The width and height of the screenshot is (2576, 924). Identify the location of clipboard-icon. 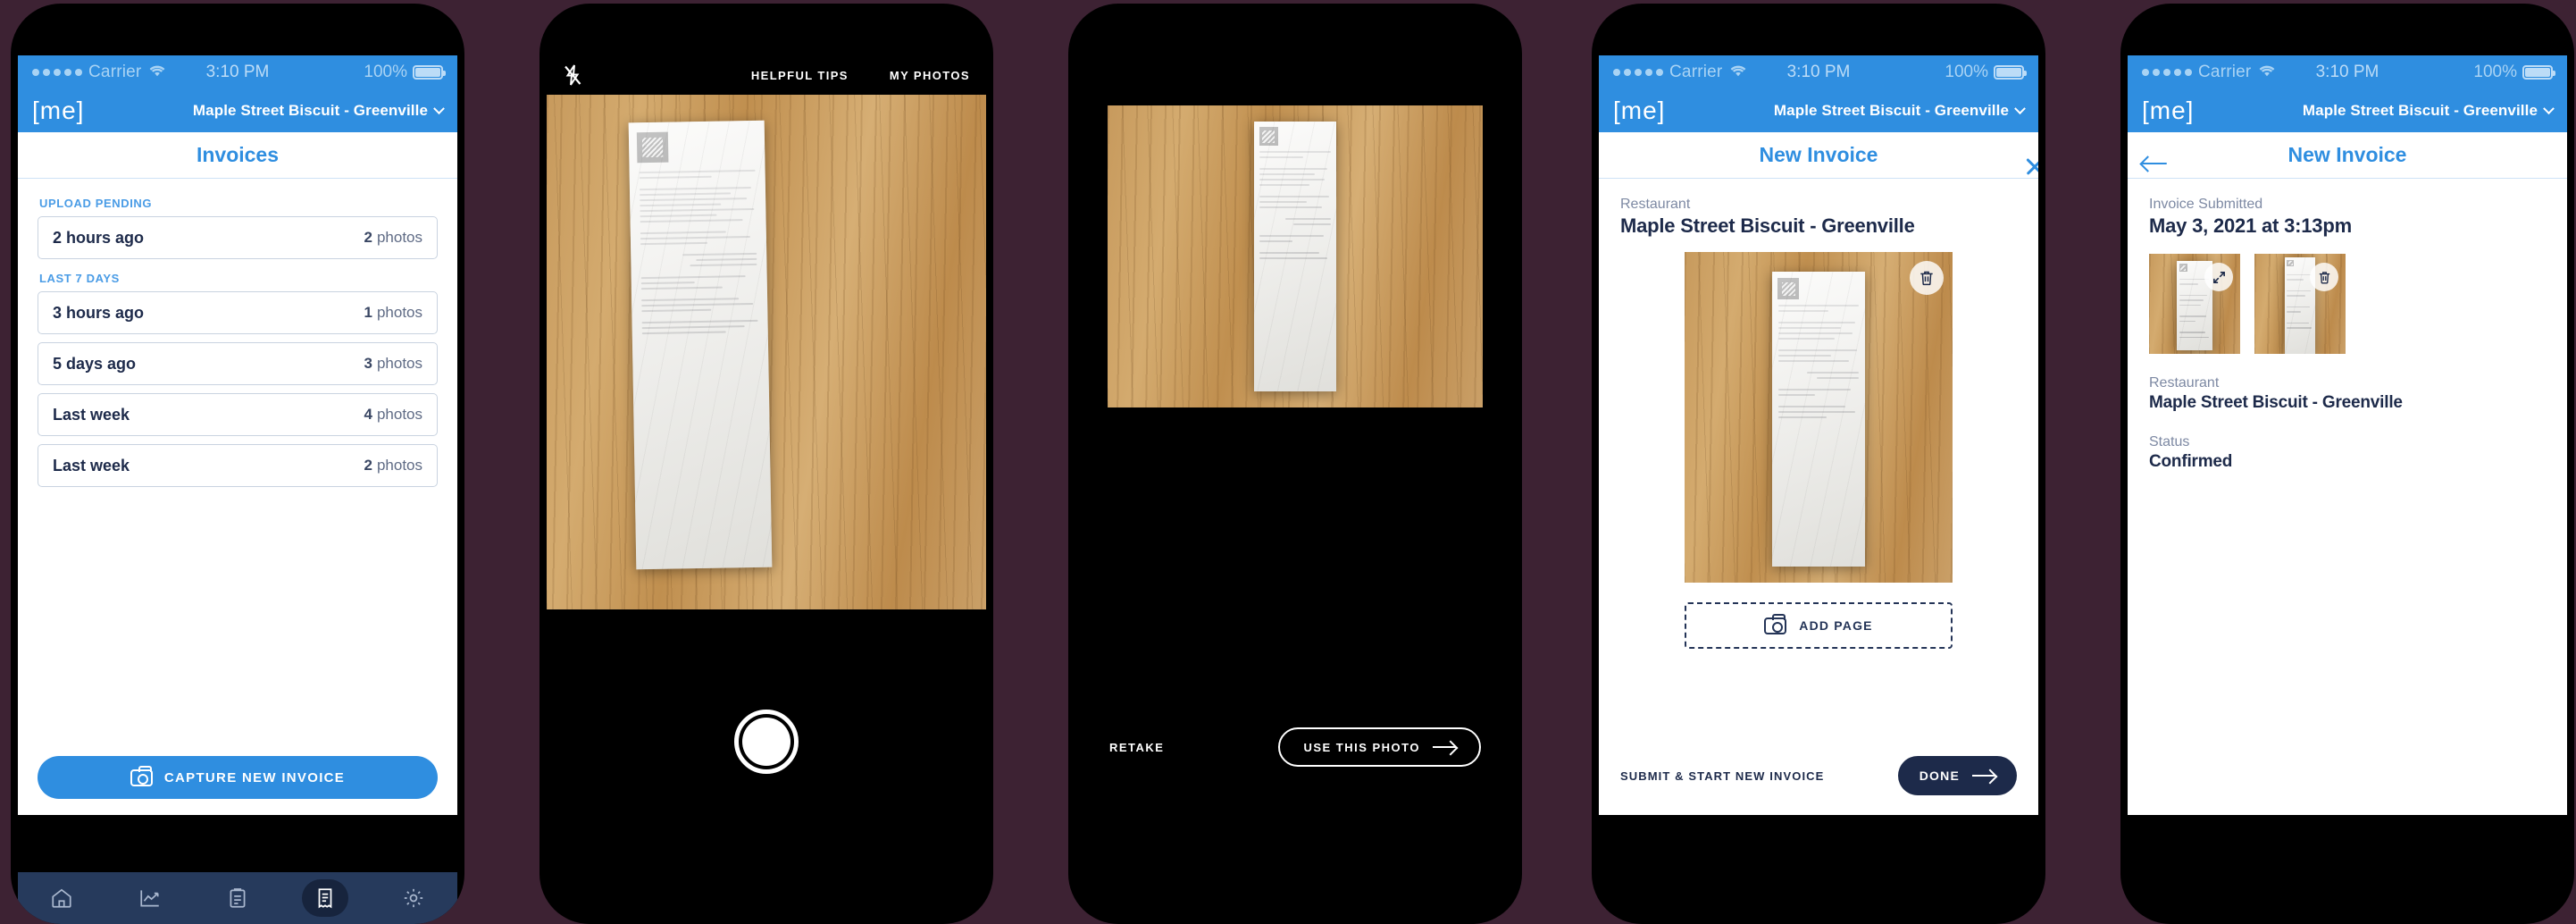
(238, 898).